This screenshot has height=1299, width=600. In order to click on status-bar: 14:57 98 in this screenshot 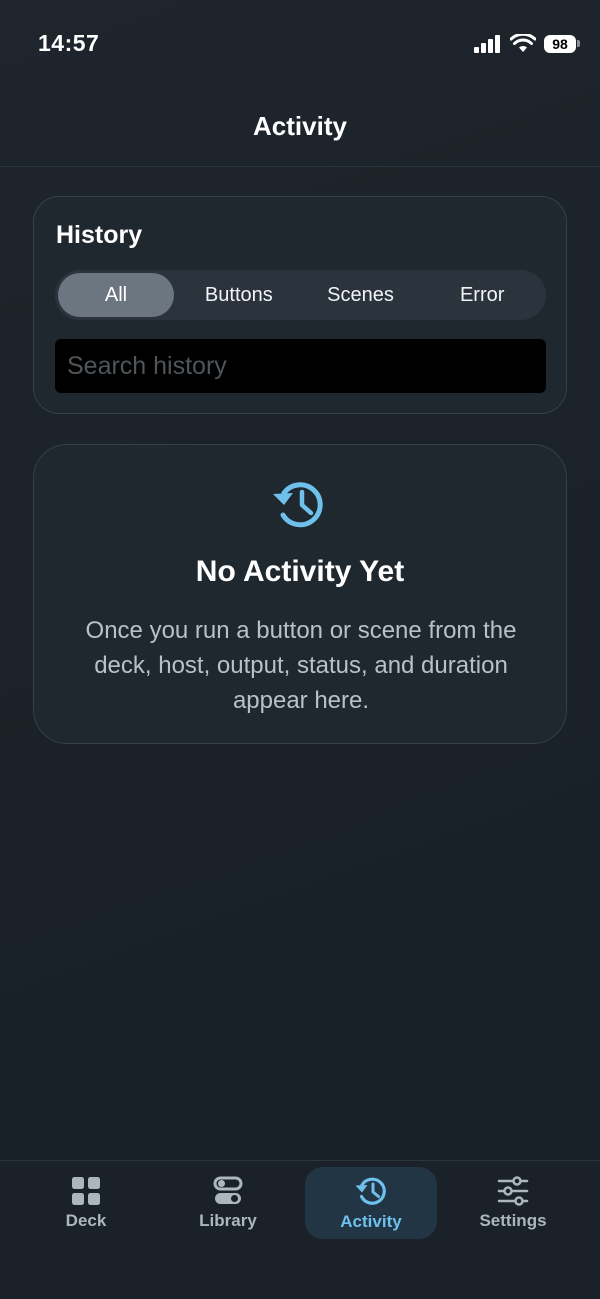, I will do `click(300, 45)`.